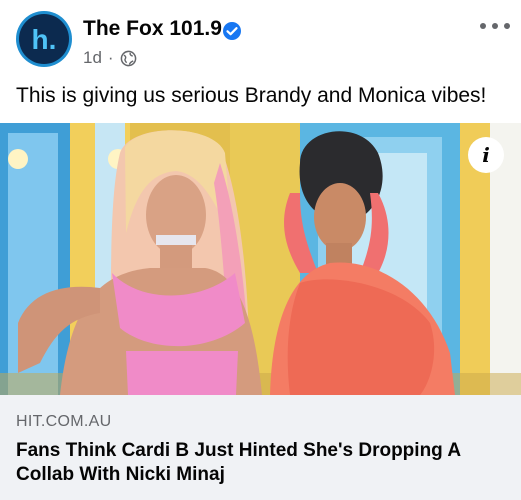  I want to click on info-icon: i, so click(486, 155).